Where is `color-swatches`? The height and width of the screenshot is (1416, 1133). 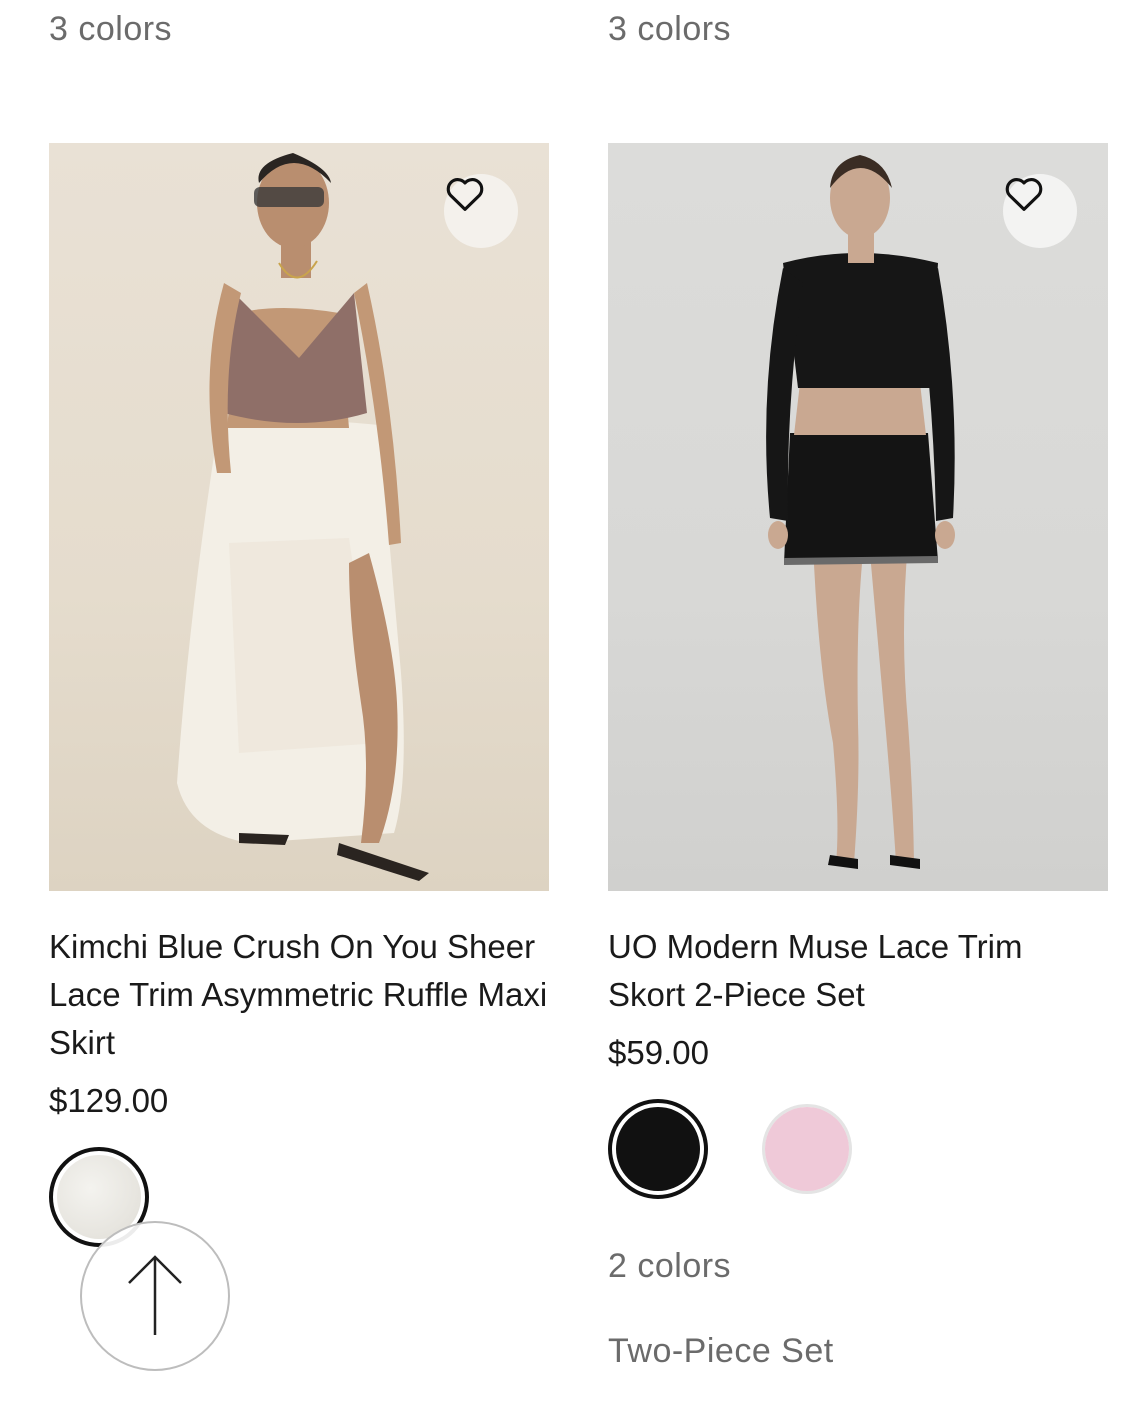
color-swatches is located at coordinates (858, 1149).